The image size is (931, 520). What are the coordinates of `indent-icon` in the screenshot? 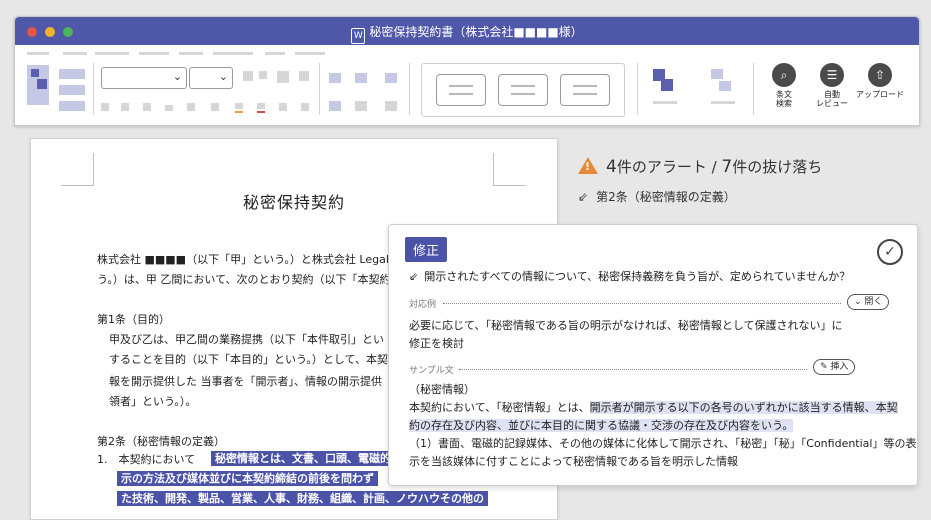 It's located at (391, 78).